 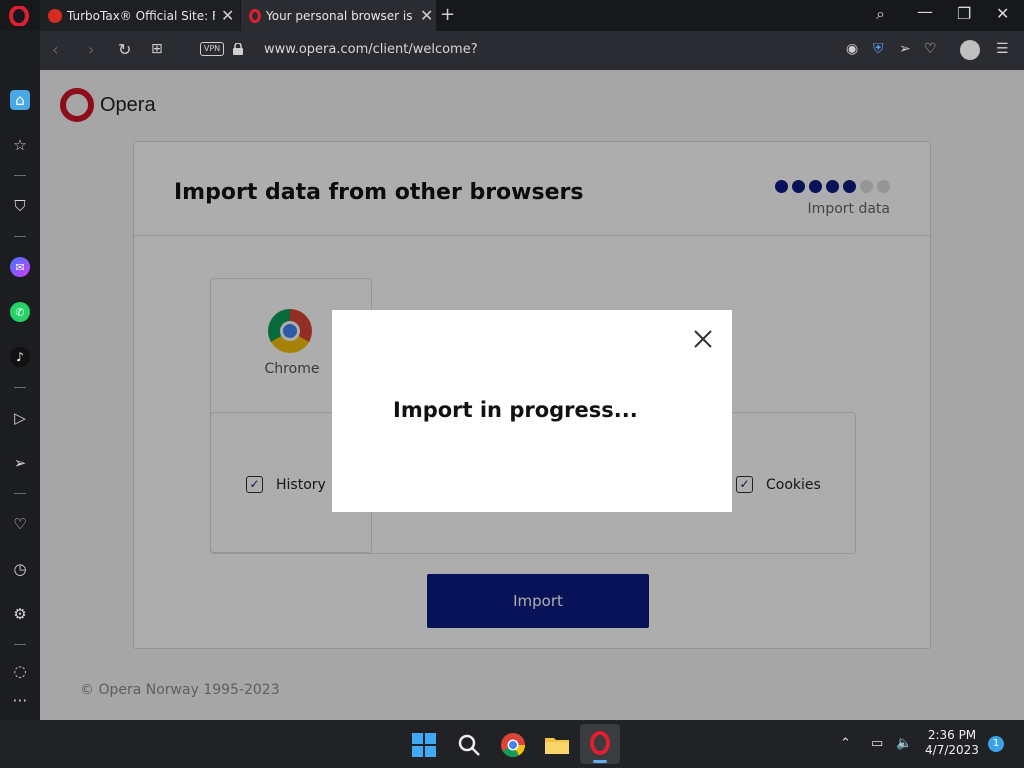 What do you see at coordinates (996, 744) in the screenshot?
I see `notification-badge: 1` at bounding box center [996, 744].